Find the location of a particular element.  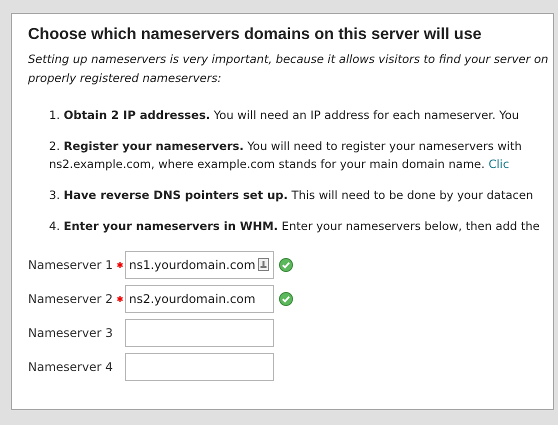

field-label: Nameserver 1 is located at coordinates (71, 265).